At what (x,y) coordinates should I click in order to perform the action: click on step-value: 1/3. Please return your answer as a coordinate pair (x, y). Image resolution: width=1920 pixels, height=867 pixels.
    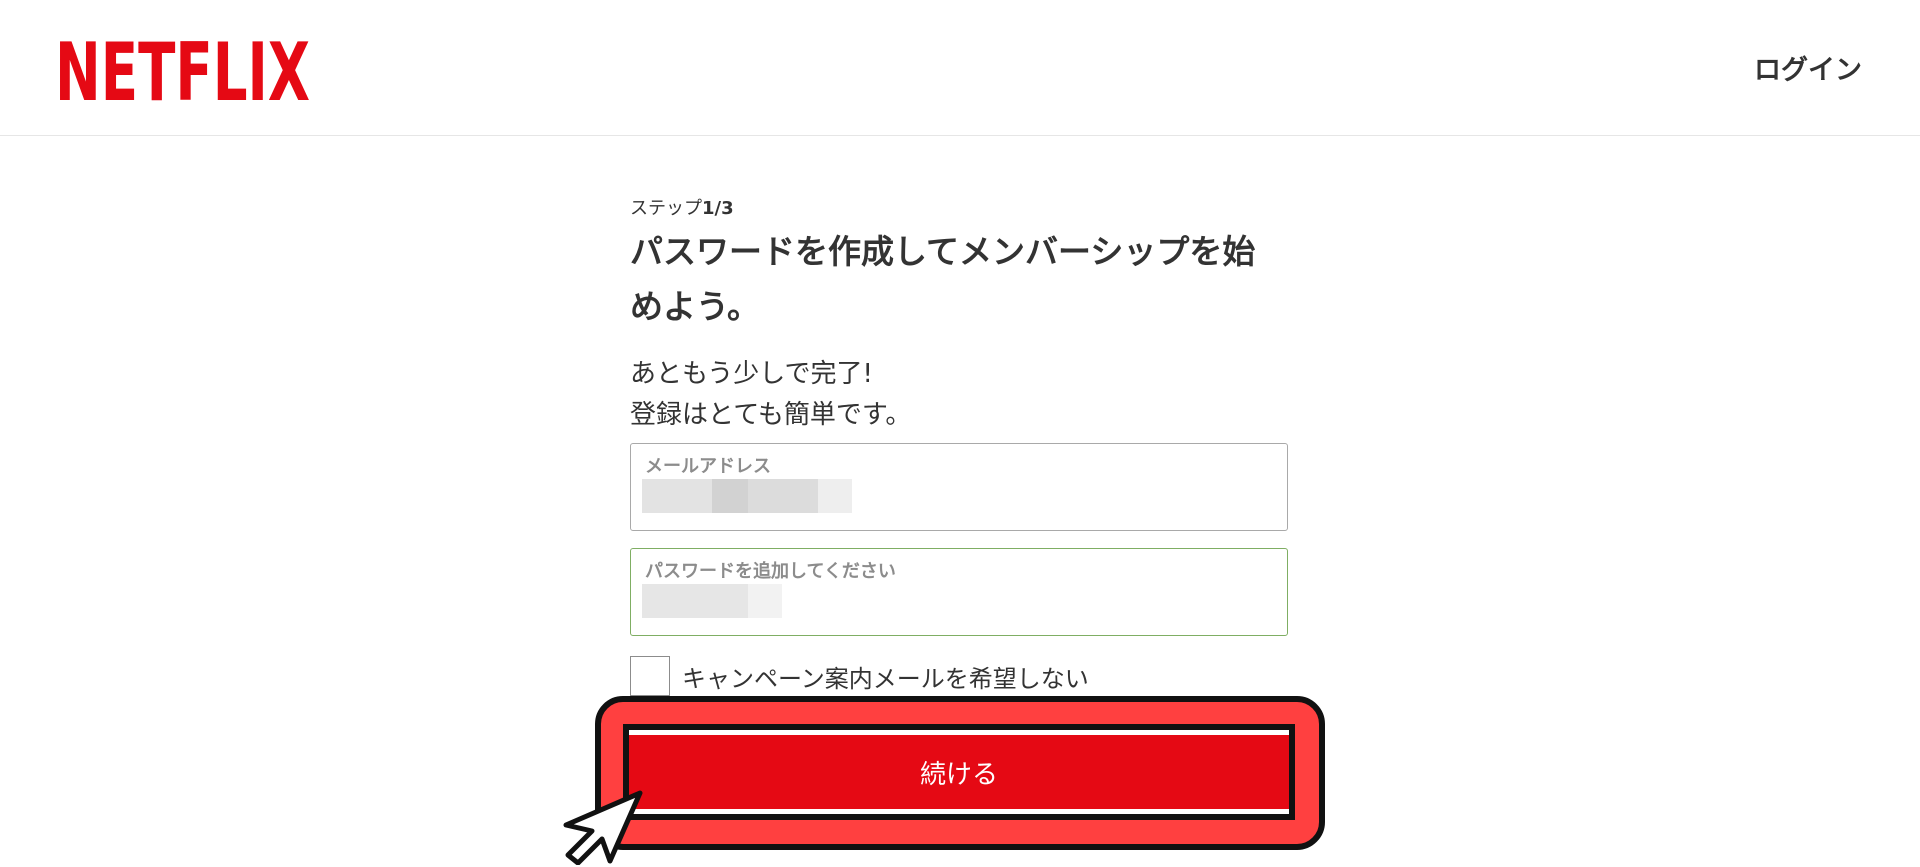
    Looking at the image, I should click on (718, 208).